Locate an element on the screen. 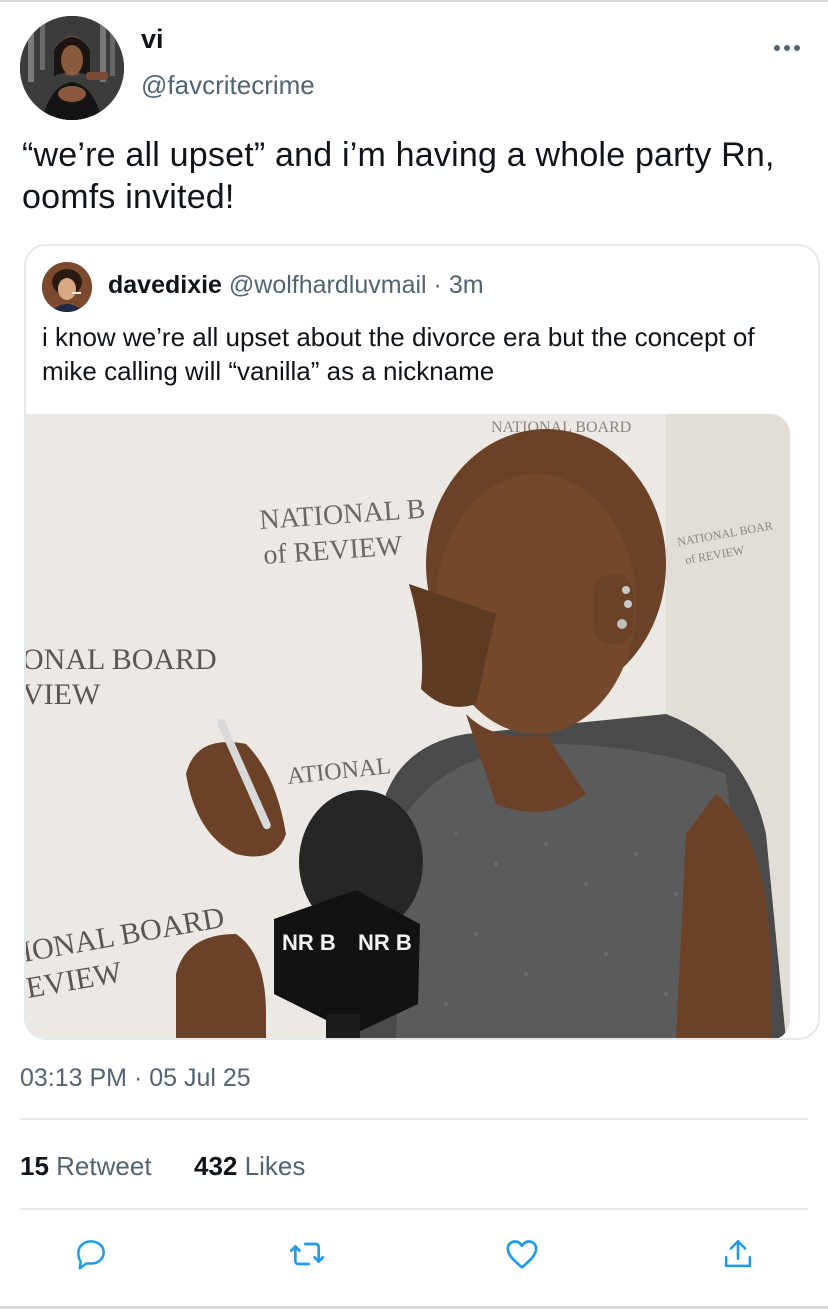 The width and height of the screenshot is (828, 1309). like-button is located at coordinates (522, 1254).